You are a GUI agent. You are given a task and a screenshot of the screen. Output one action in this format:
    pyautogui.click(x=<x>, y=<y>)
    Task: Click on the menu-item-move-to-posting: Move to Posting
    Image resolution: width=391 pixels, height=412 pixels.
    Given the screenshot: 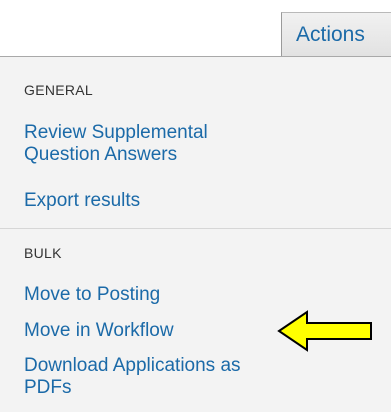 What is the action you would take?
    pyautogui.click(x=92, y=295)
    